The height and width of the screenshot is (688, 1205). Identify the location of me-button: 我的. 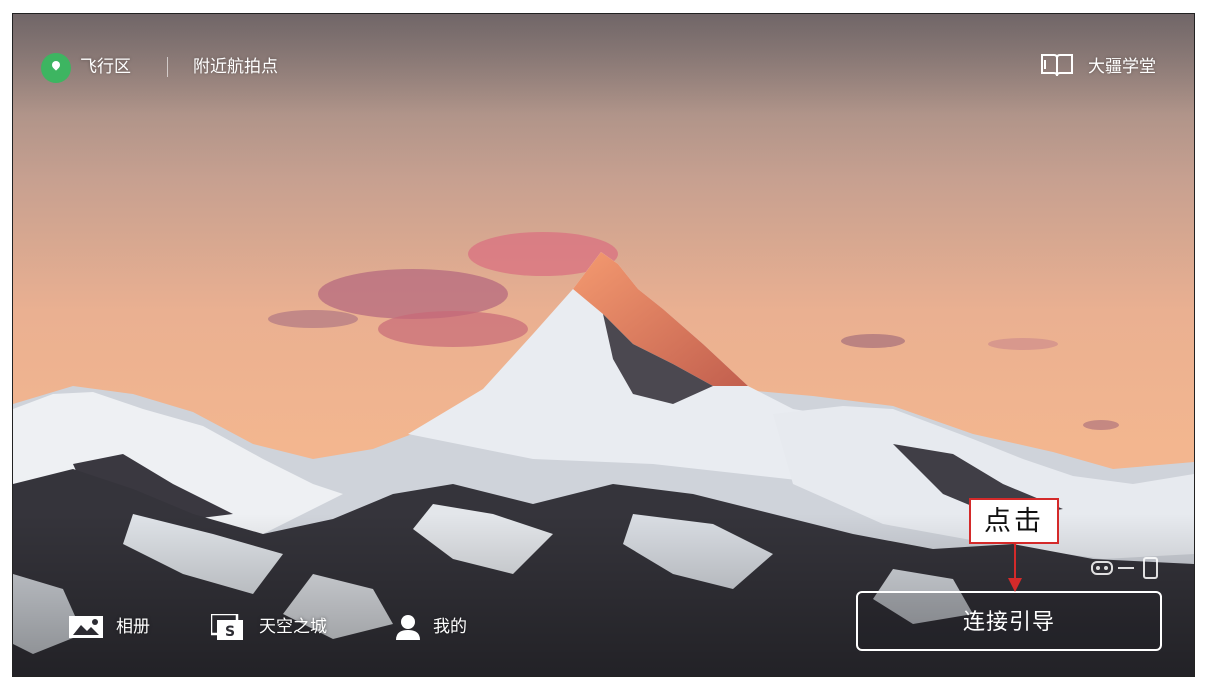
(445, 627).